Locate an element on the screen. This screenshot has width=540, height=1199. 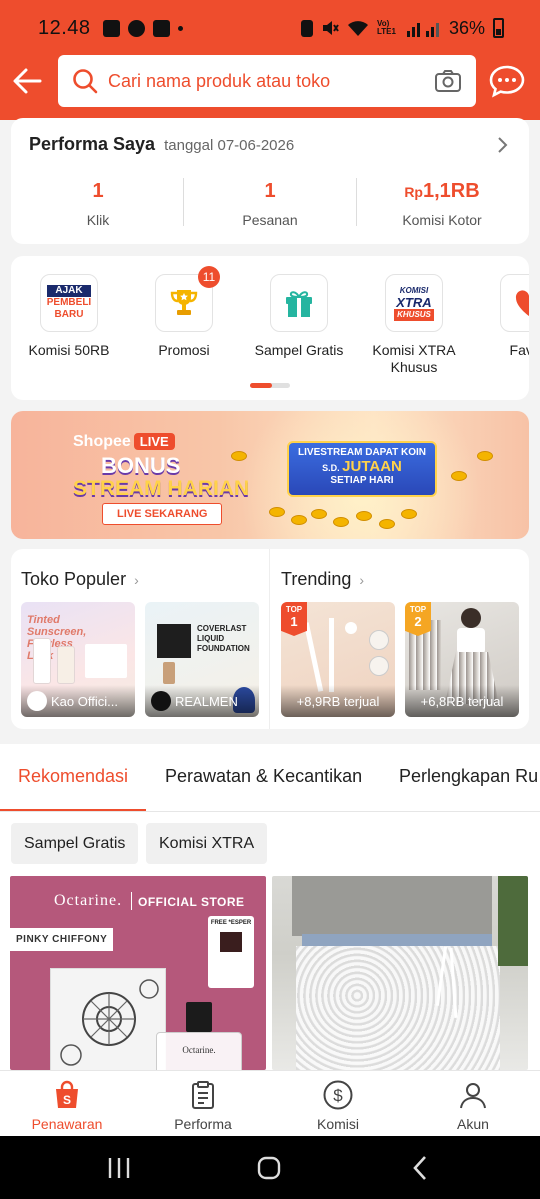
back-icon is located at coordinates (421, 1168).